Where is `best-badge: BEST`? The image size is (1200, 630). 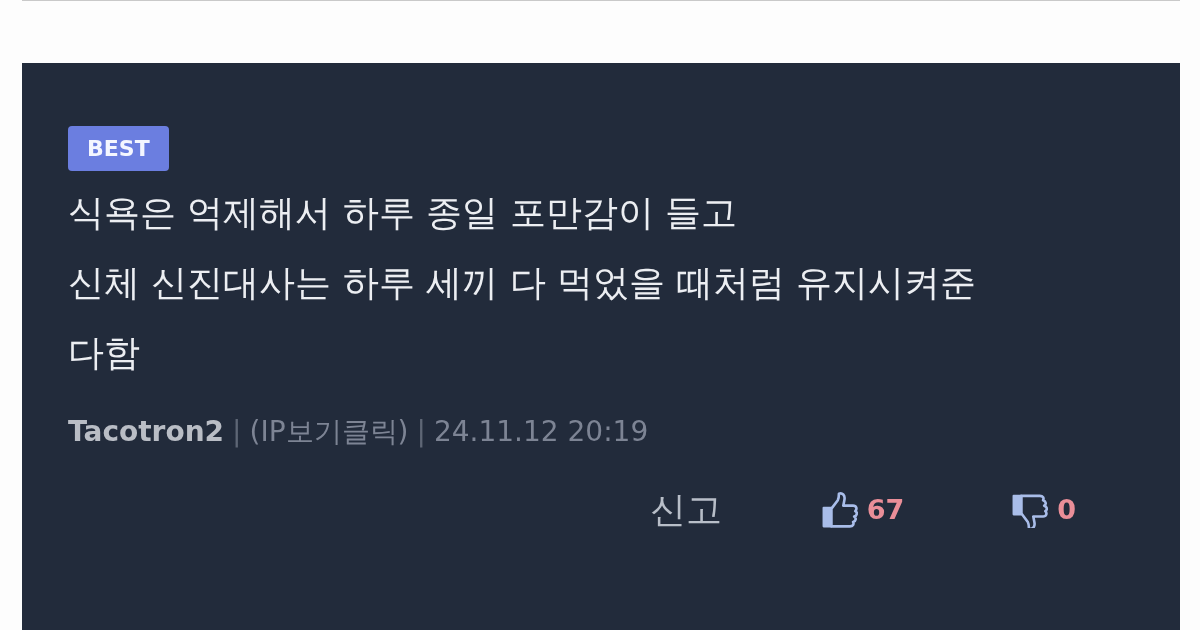
best-badge: BEST is located at coordinates (118, 148).